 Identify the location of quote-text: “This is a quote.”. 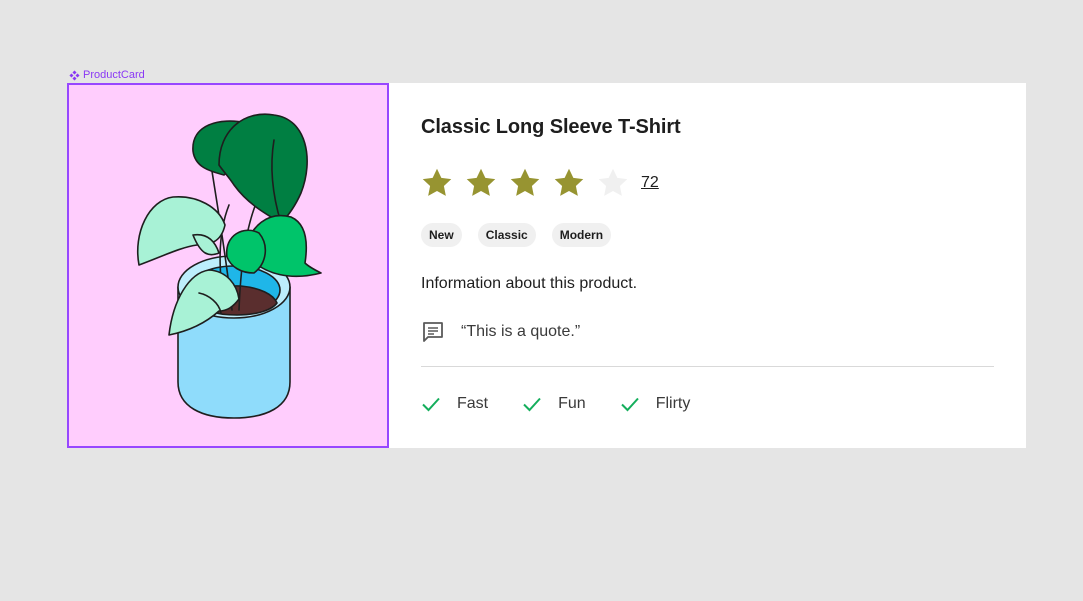
(521, 331).